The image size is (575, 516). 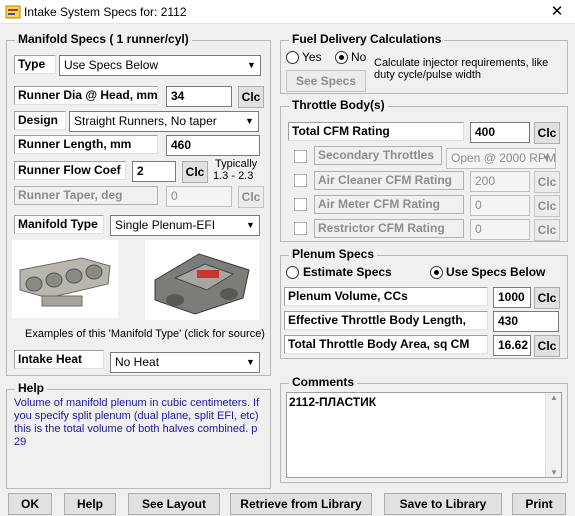 What do you see at coordinates (547, 346) in the screenshot?
I see `total-throttle-area-clc-button: Clc` at bounding box center [547, 346].